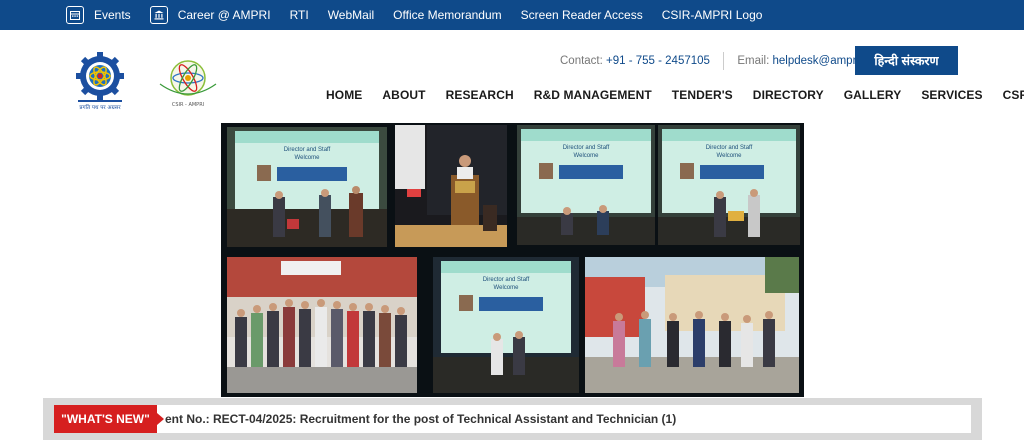 The image size is (1024, 440). What do you see at coordinates (593, 95) in the screenshot?
I see `nav-item-rd-management: R&D MANAGEMENT` at bounding box center [593, 95].